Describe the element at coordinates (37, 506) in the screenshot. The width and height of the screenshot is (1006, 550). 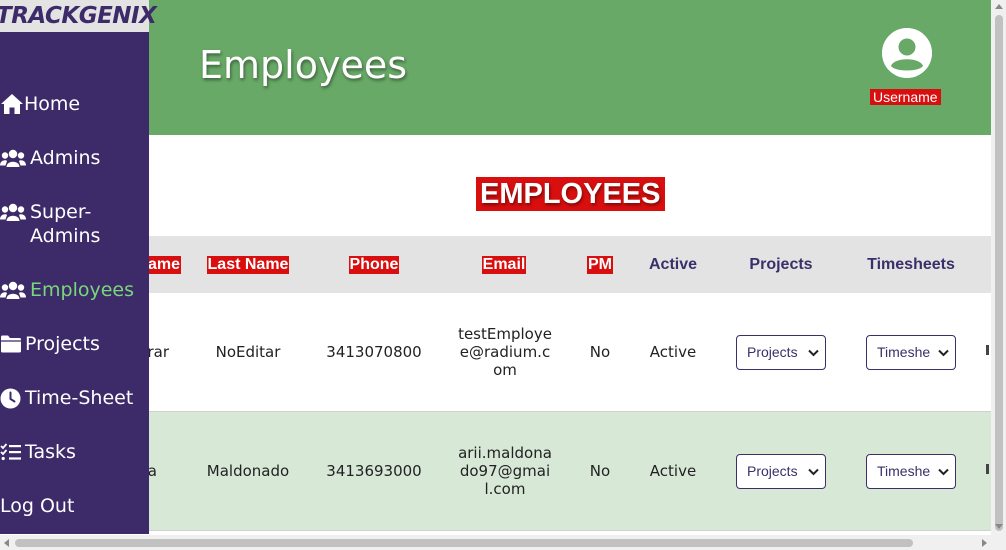
I see `sidebar-item-label: Log Out` at that location.